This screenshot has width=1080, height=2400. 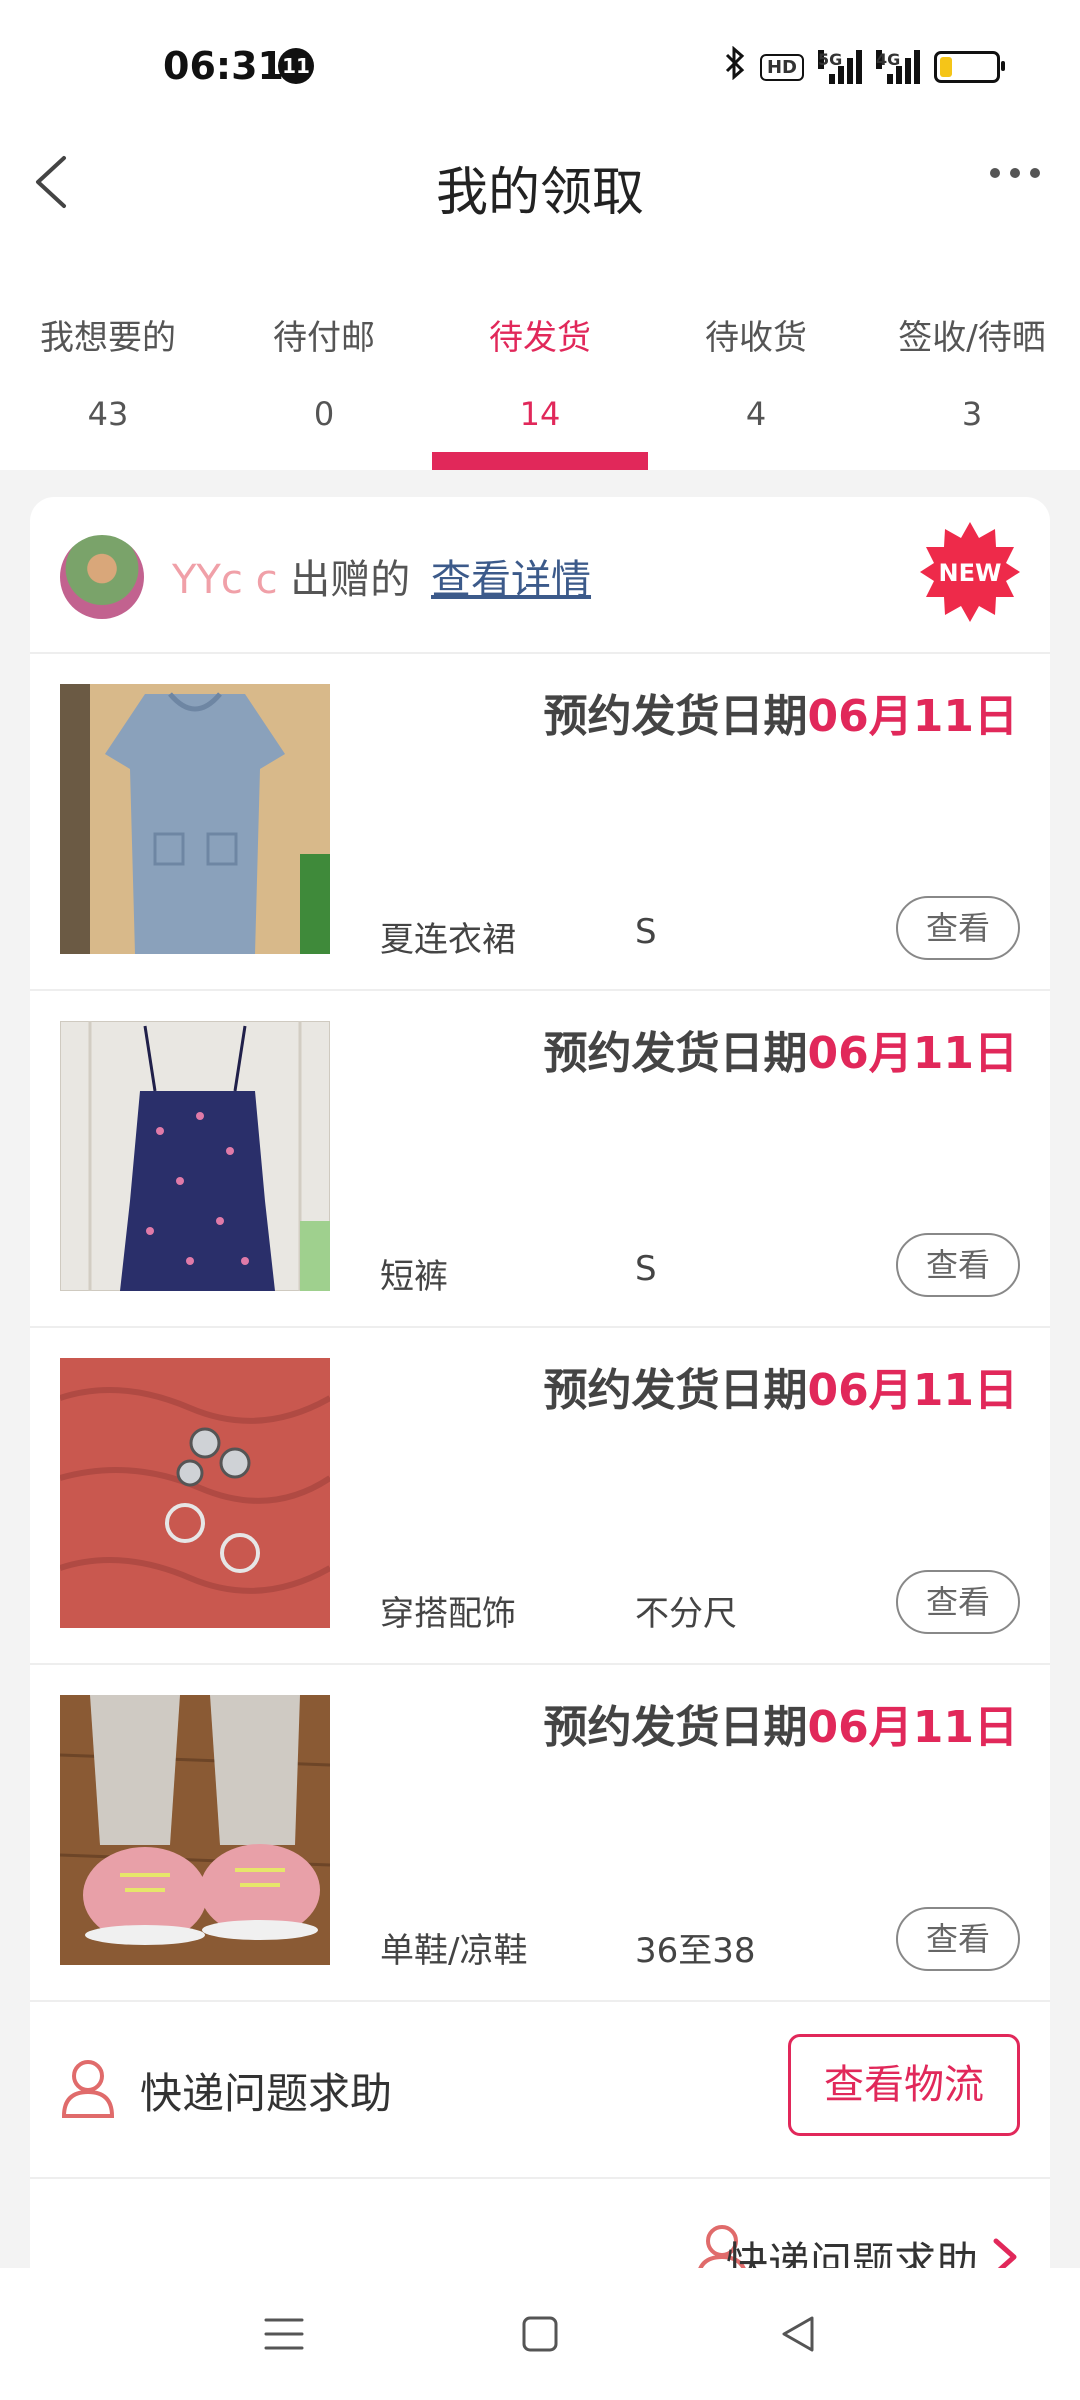 I want to click on item-size: 不分尺, so click(x=686, y=1614).